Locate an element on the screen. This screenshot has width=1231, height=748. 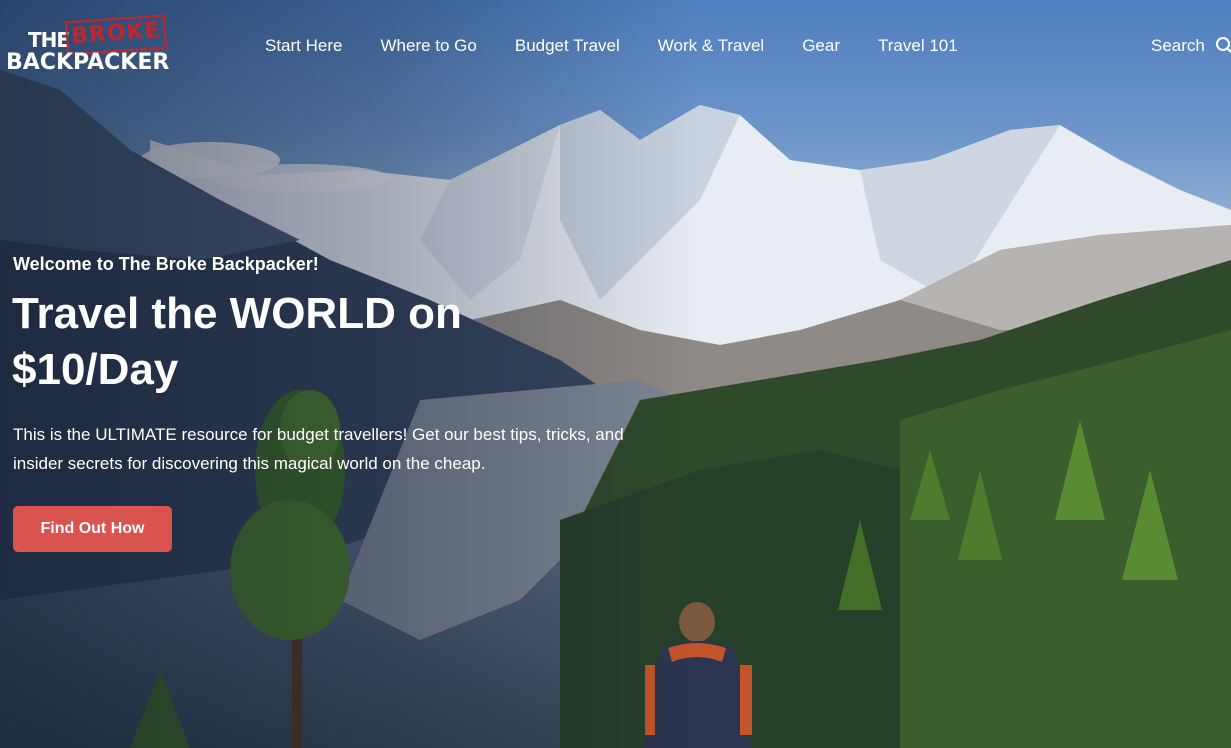
nav-item-gear: Gear is located at coordinates (821, 46).